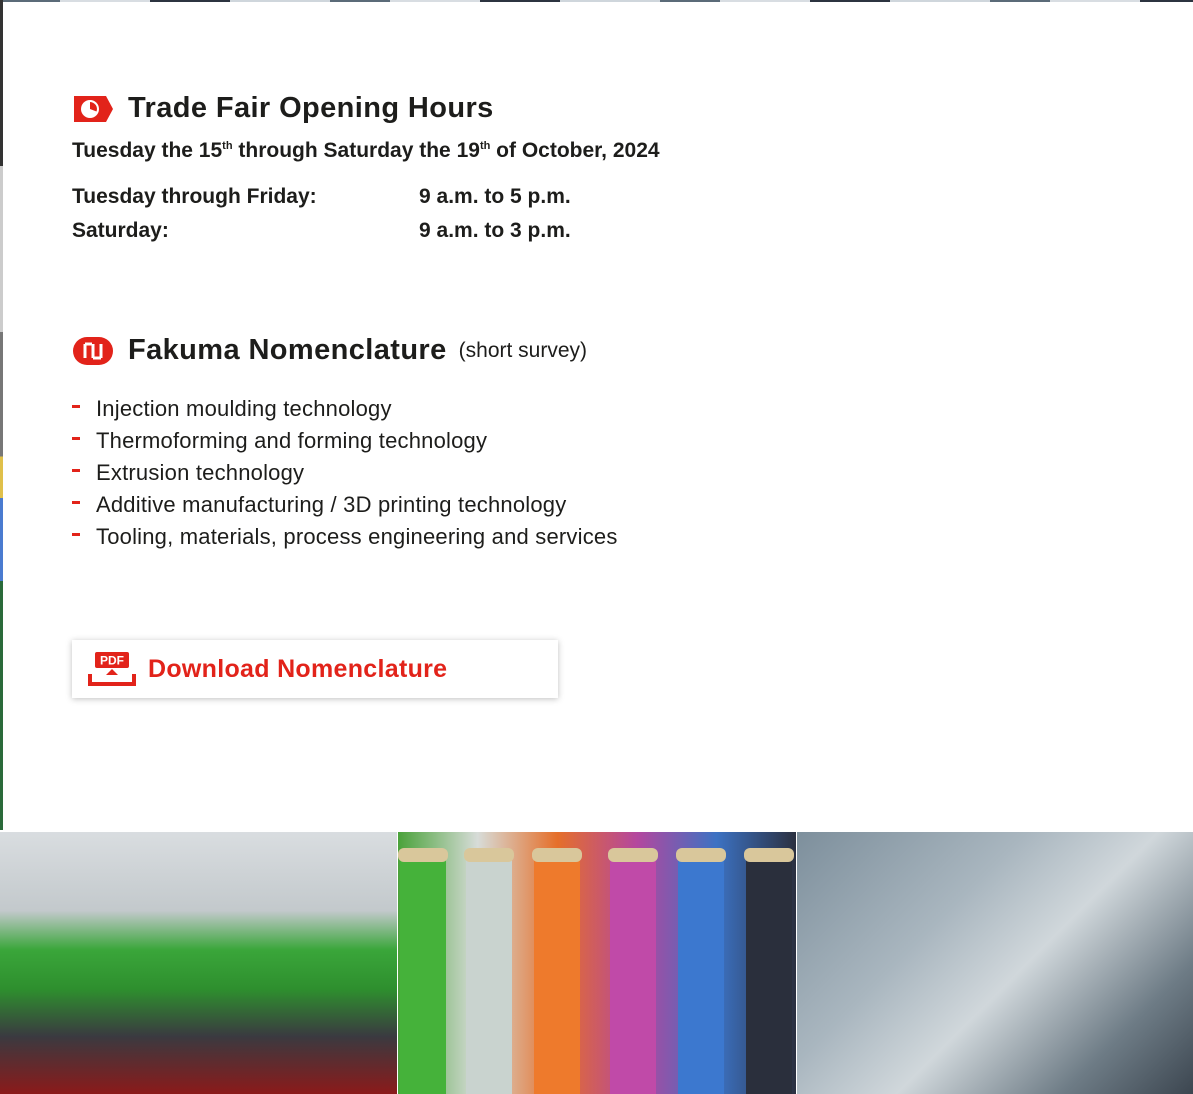  I want to click on nomenclature-heading: Fakuma Nomenclature (short survey), so click(329, 350).